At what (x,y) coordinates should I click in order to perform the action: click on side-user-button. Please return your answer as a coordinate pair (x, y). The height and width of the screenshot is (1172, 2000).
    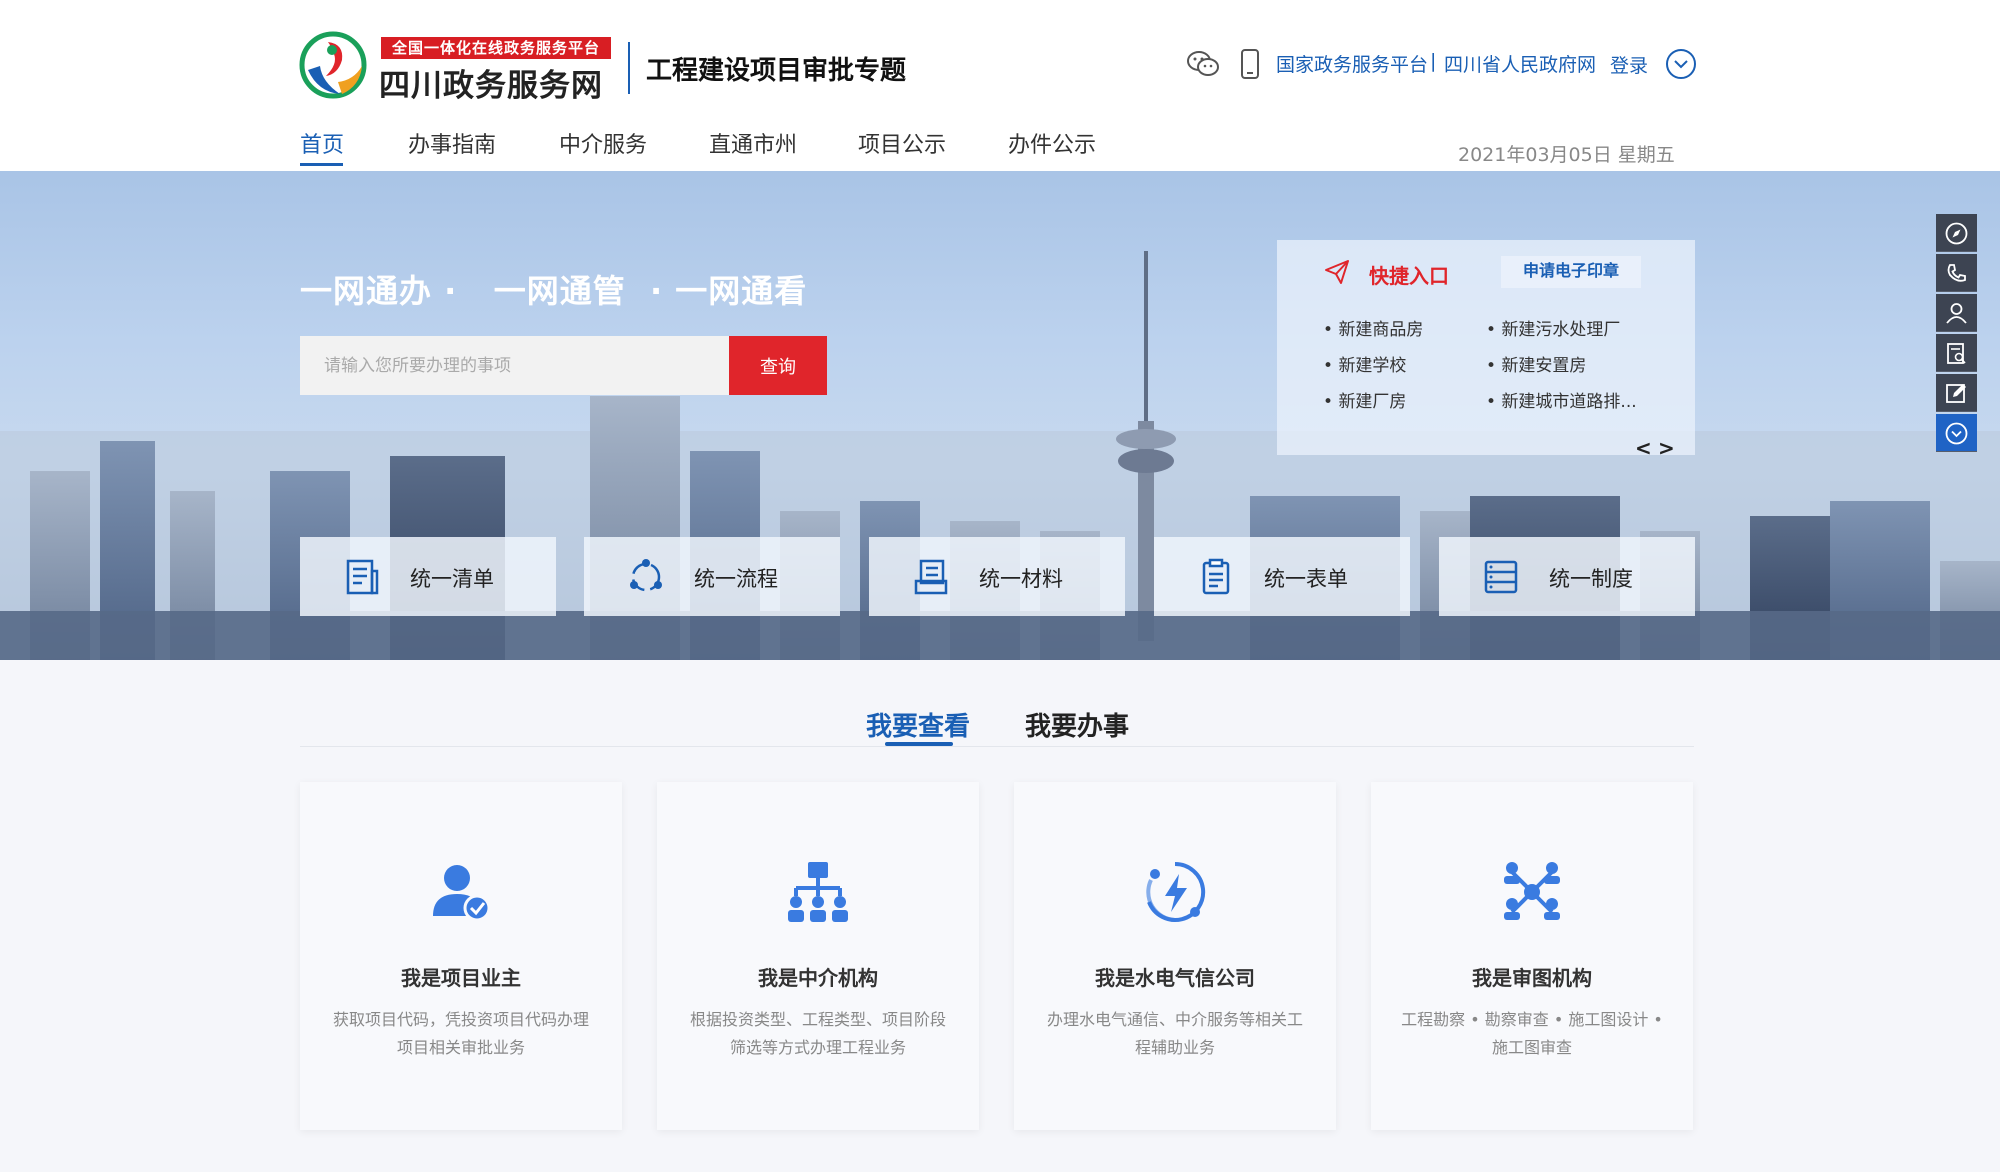
    Looking at the image, I should click on (1956, 313).